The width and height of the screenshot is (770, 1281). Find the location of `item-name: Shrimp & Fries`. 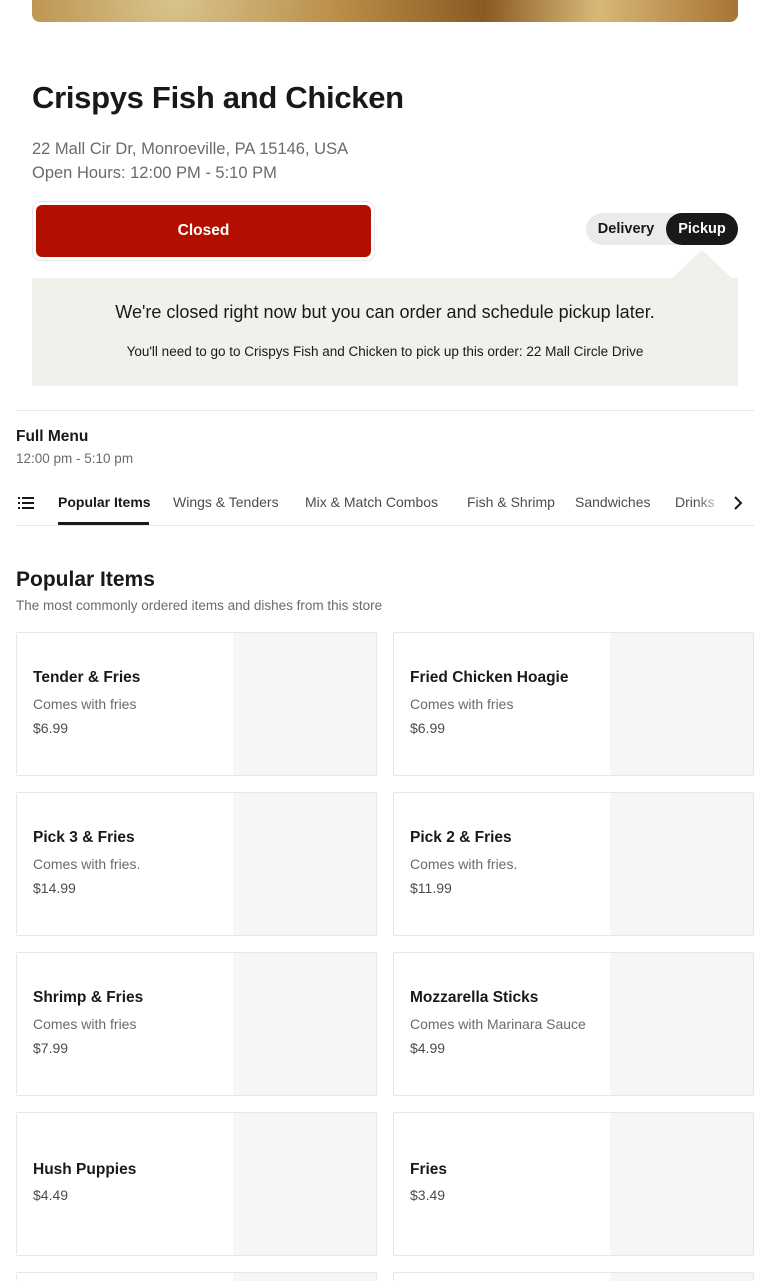

item-name: Shrimp & Fries is located at coordinates (88, 997).